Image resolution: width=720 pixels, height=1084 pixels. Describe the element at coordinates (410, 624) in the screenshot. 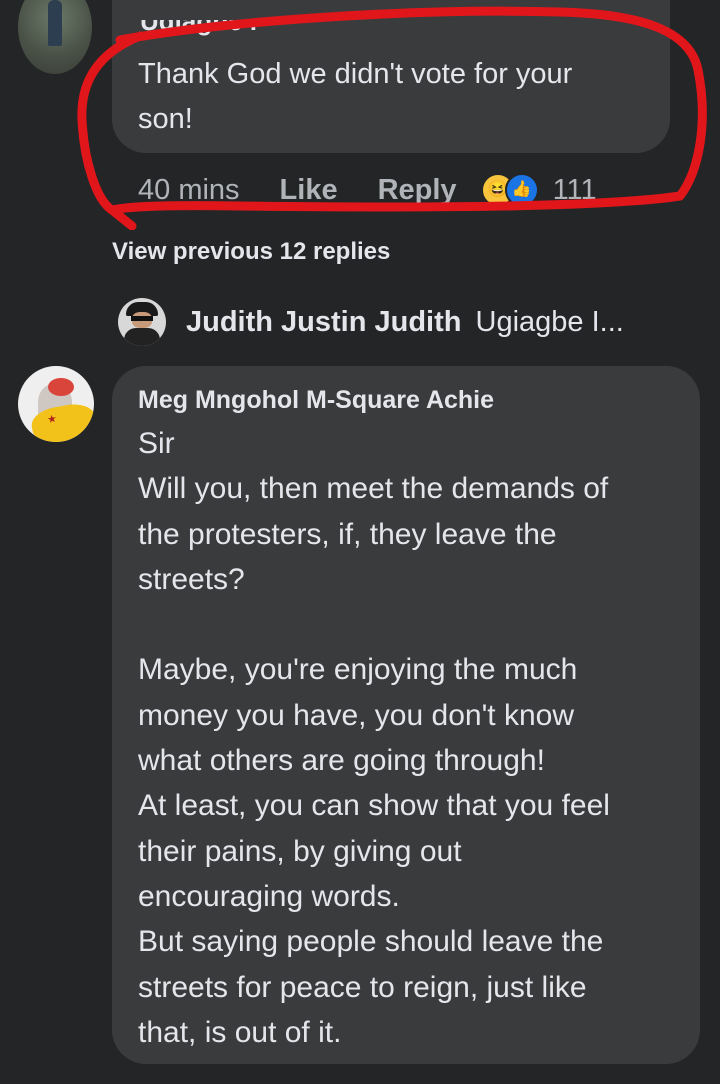

I see `comment-line` at that location.